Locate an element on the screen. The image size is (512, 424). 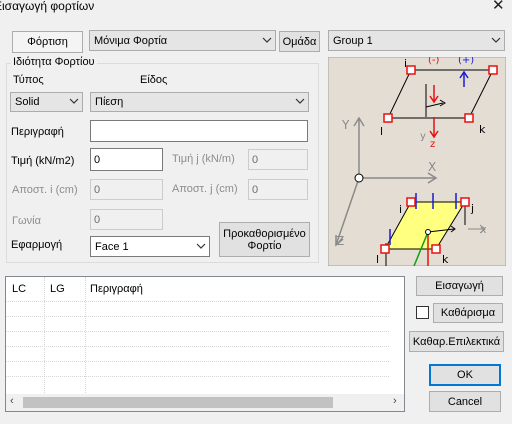
kind-select: Πίεση is located at coordinates (199, 102).